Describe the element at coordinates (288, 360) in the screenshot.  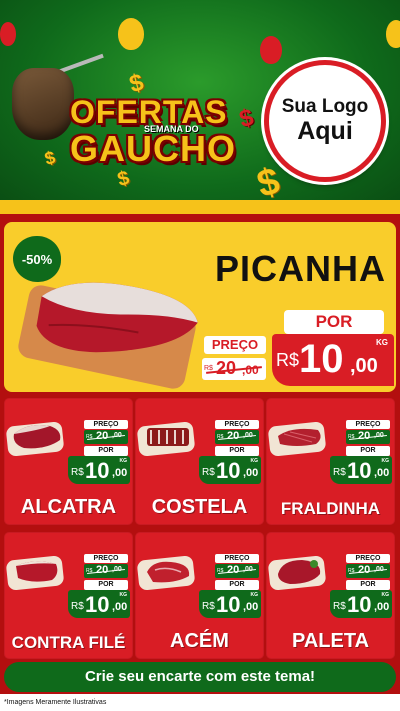
I see `hero-currency: R$` at that location.